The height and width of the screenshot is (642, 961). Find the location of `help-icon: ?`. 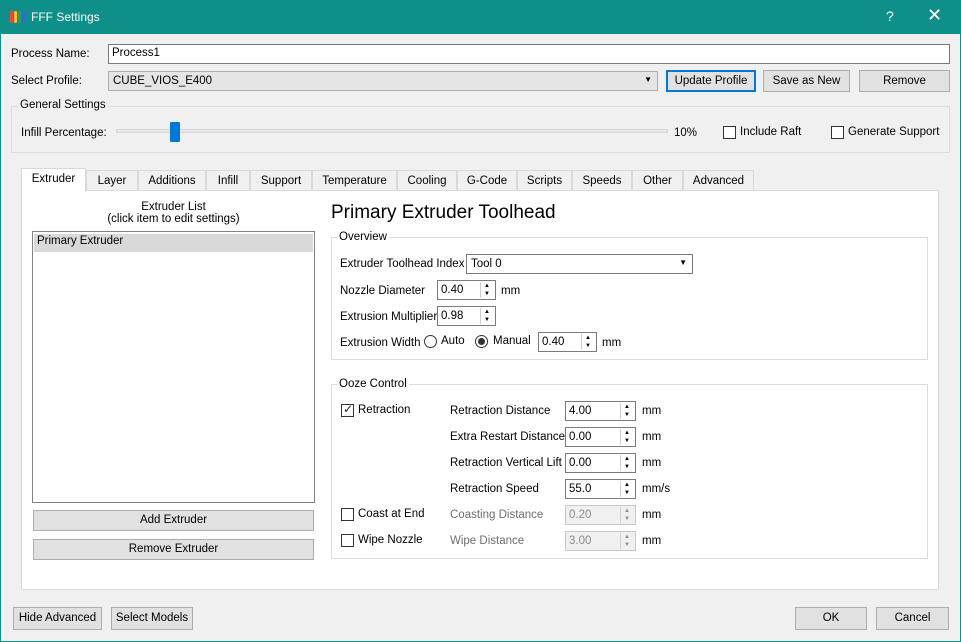

help-icon: ? is located at coordinates (890, 16).